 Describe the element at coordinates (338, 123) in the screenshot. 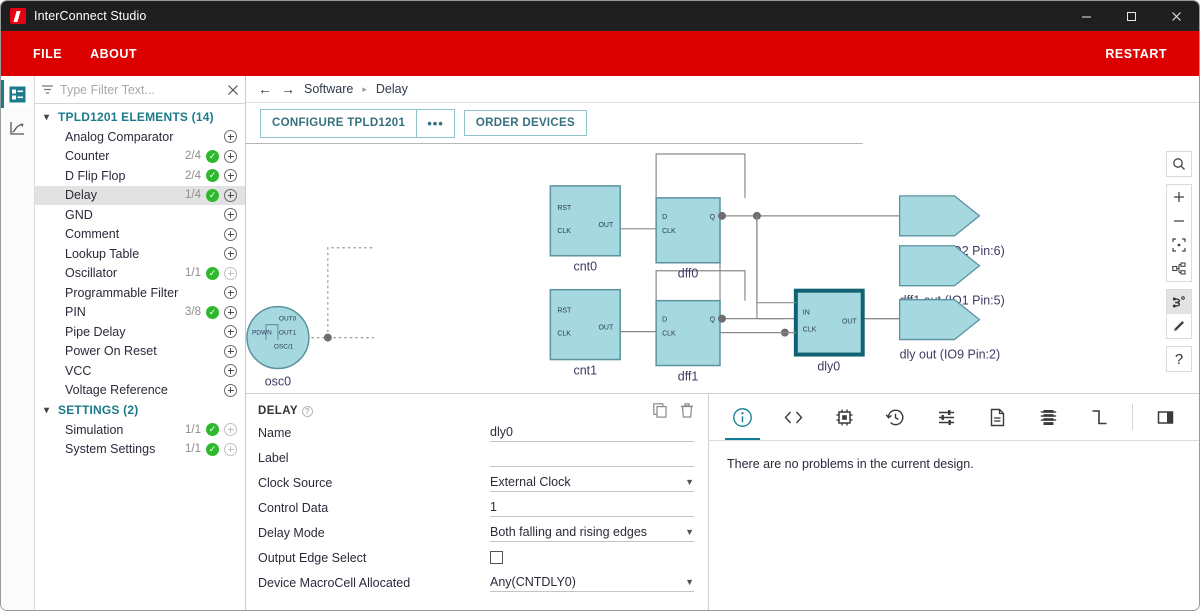

I see `configure-button: CONFIGURE TPLD1201` at that location.